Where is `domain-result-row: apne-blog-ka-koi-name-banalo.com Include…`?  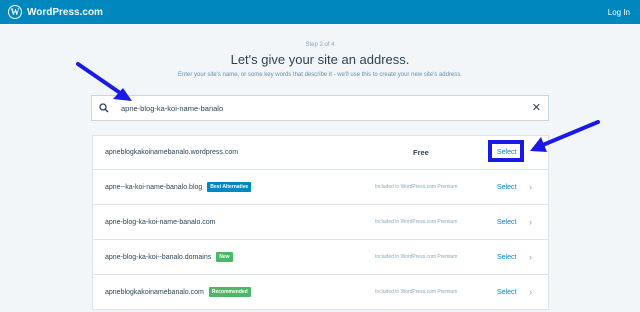 domain-result-row: apne-blog-ka-koi-name-banalo.com Include… is located at coordinates (320, 222).